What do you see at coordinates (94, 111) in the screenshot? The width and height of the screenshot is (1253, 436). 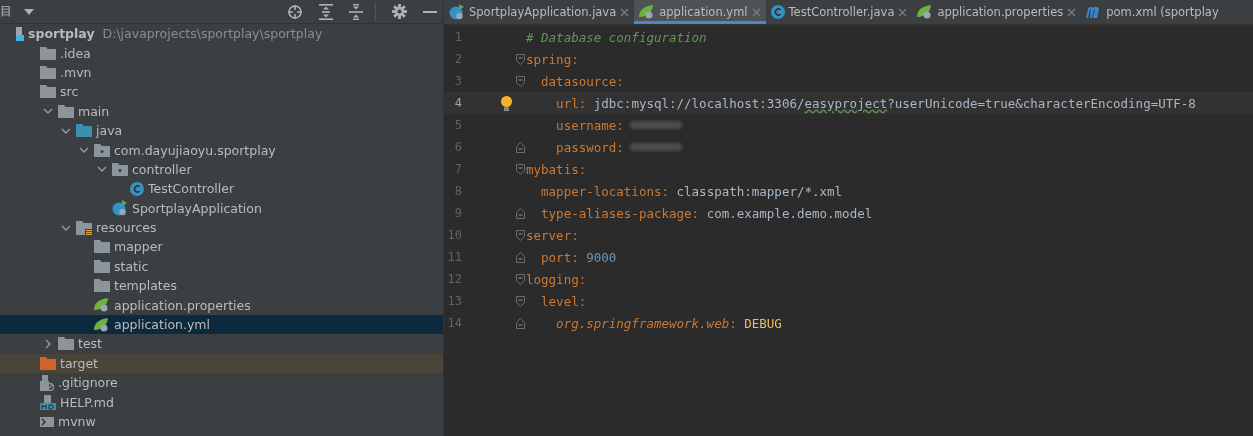 I see `item-name: main` at bounding box center [94, 111].